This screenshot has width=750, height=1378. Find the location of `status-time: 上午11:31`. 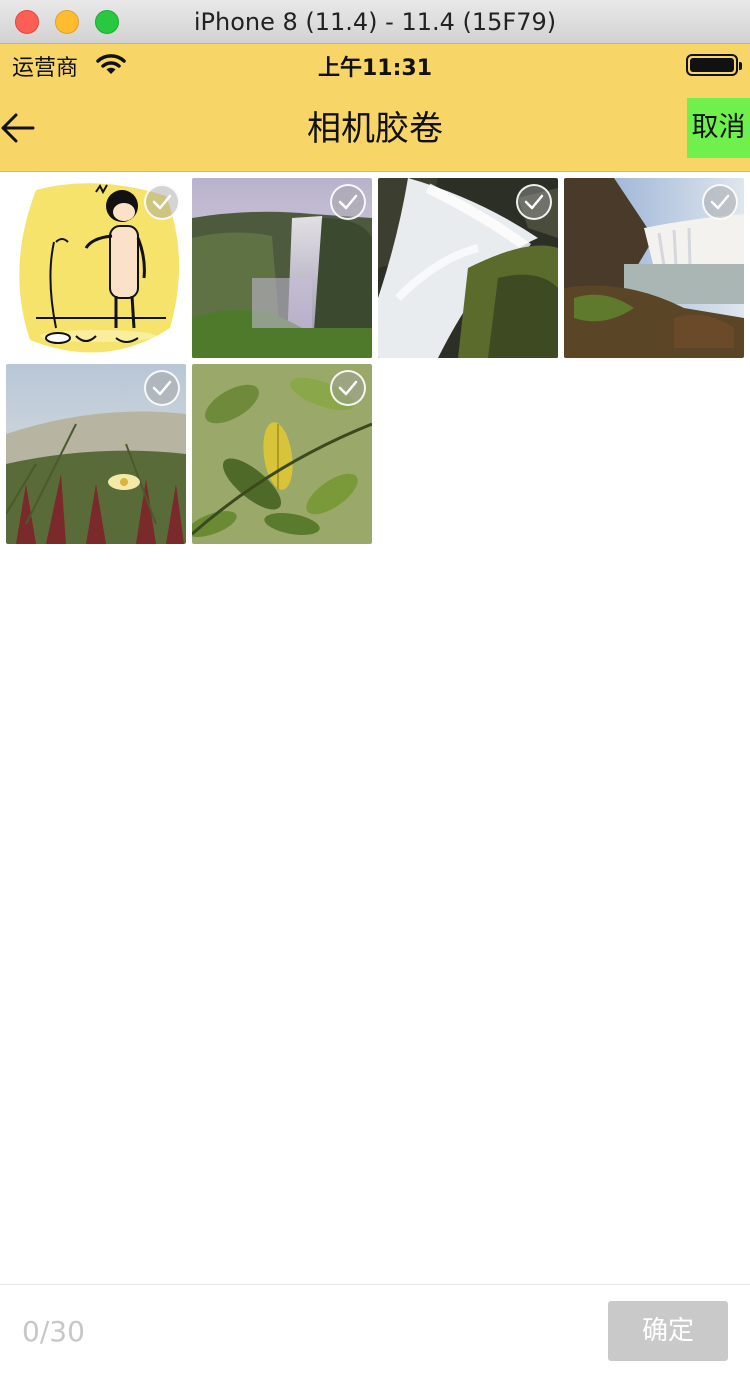

status-time: 上午11:31 is located at coordinates (375, 68).